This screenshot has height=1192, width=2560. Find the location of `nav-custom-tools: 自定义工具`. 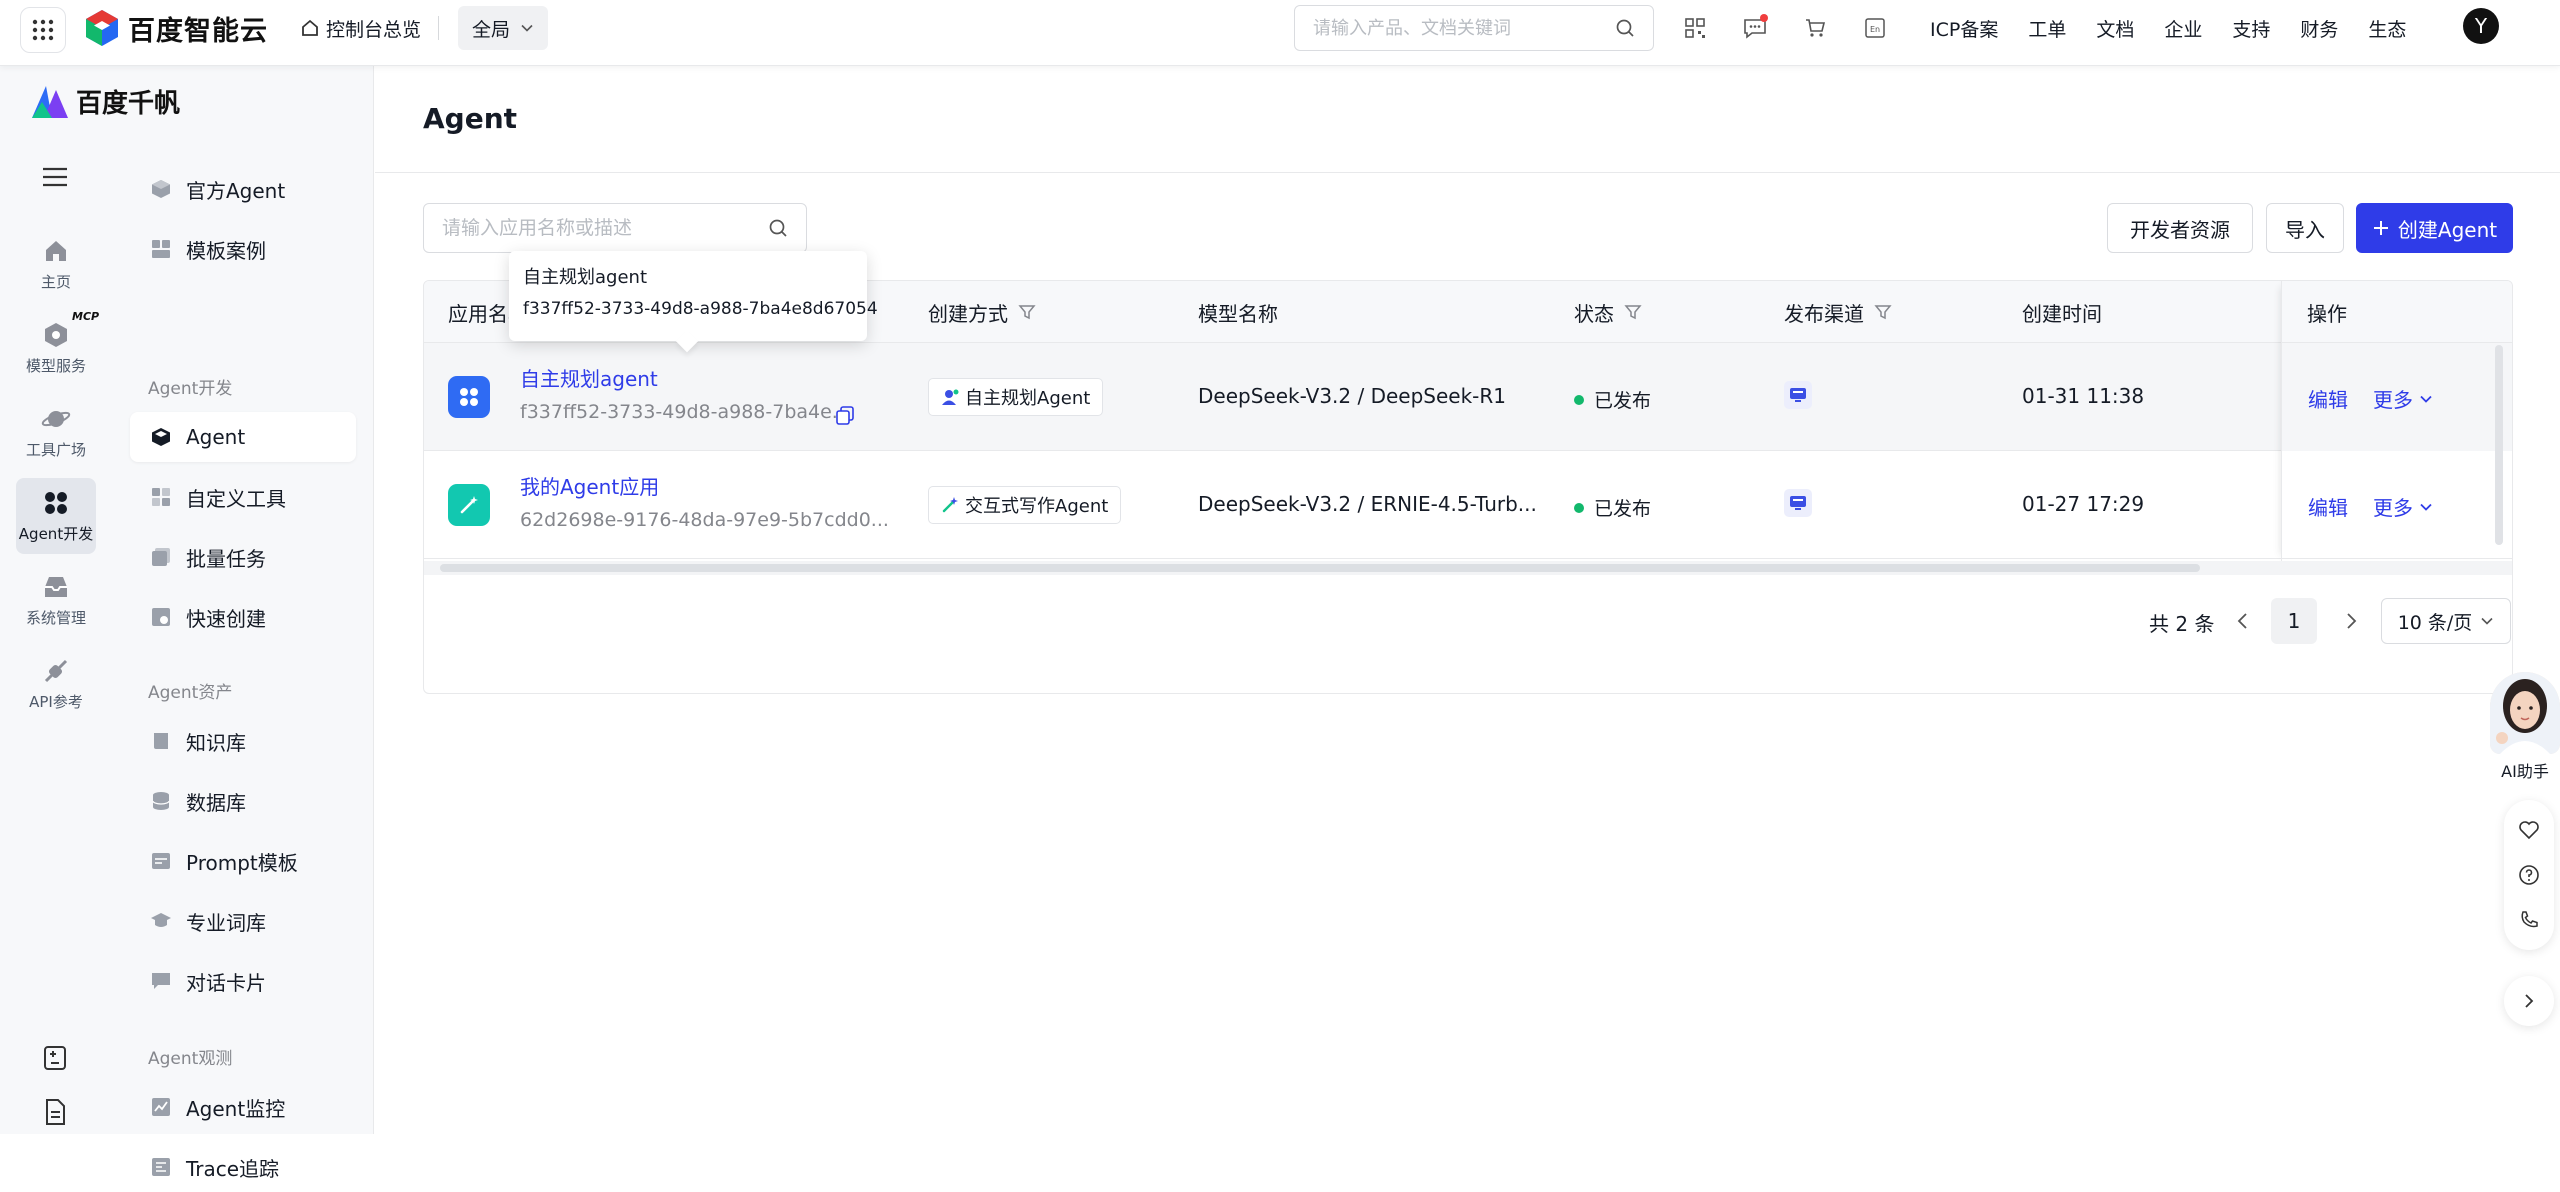

nav-custom-tools: 自定义工具 is located at coordinates (243, 497).